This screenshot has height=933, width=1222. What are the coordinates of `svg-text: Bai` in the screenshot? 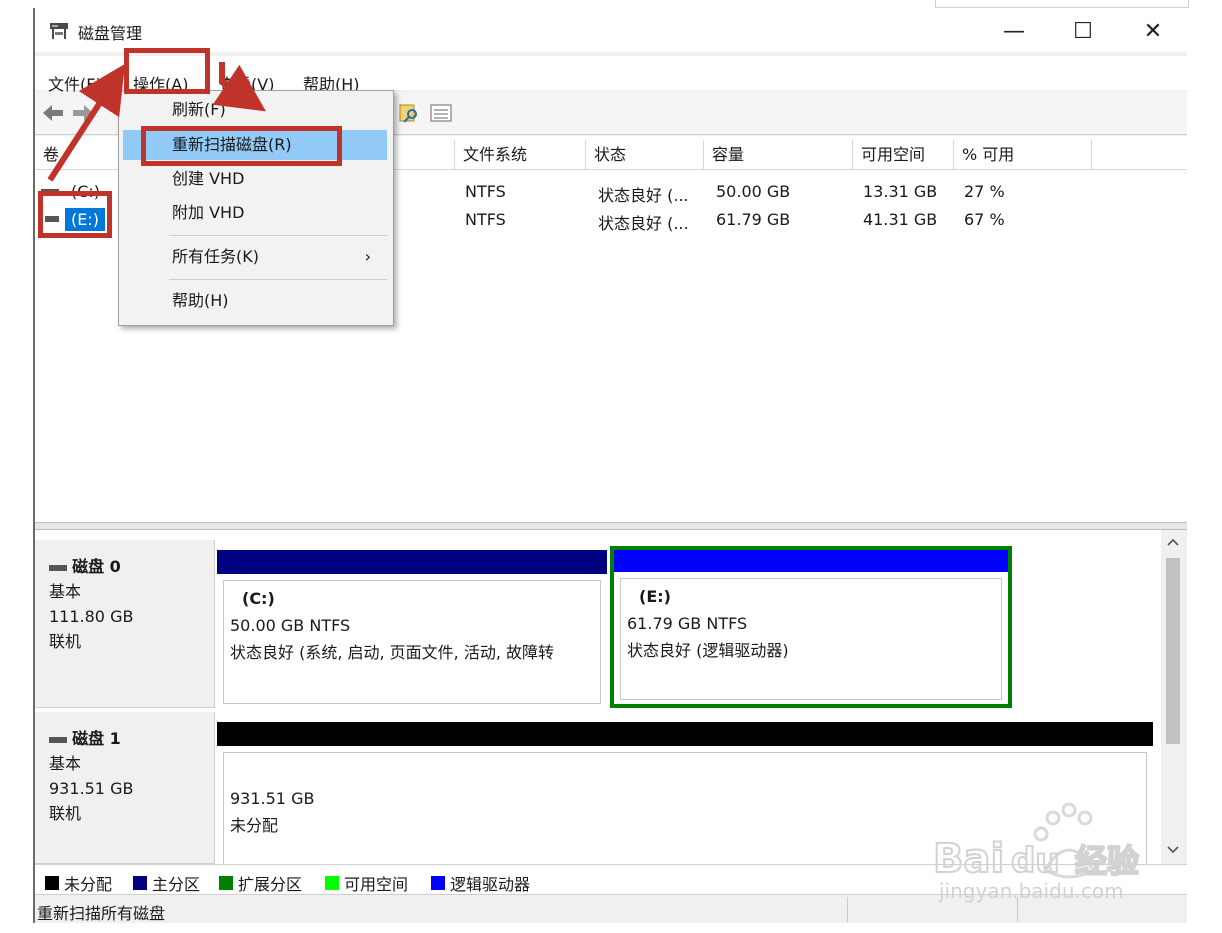 It's located at (968, 859).